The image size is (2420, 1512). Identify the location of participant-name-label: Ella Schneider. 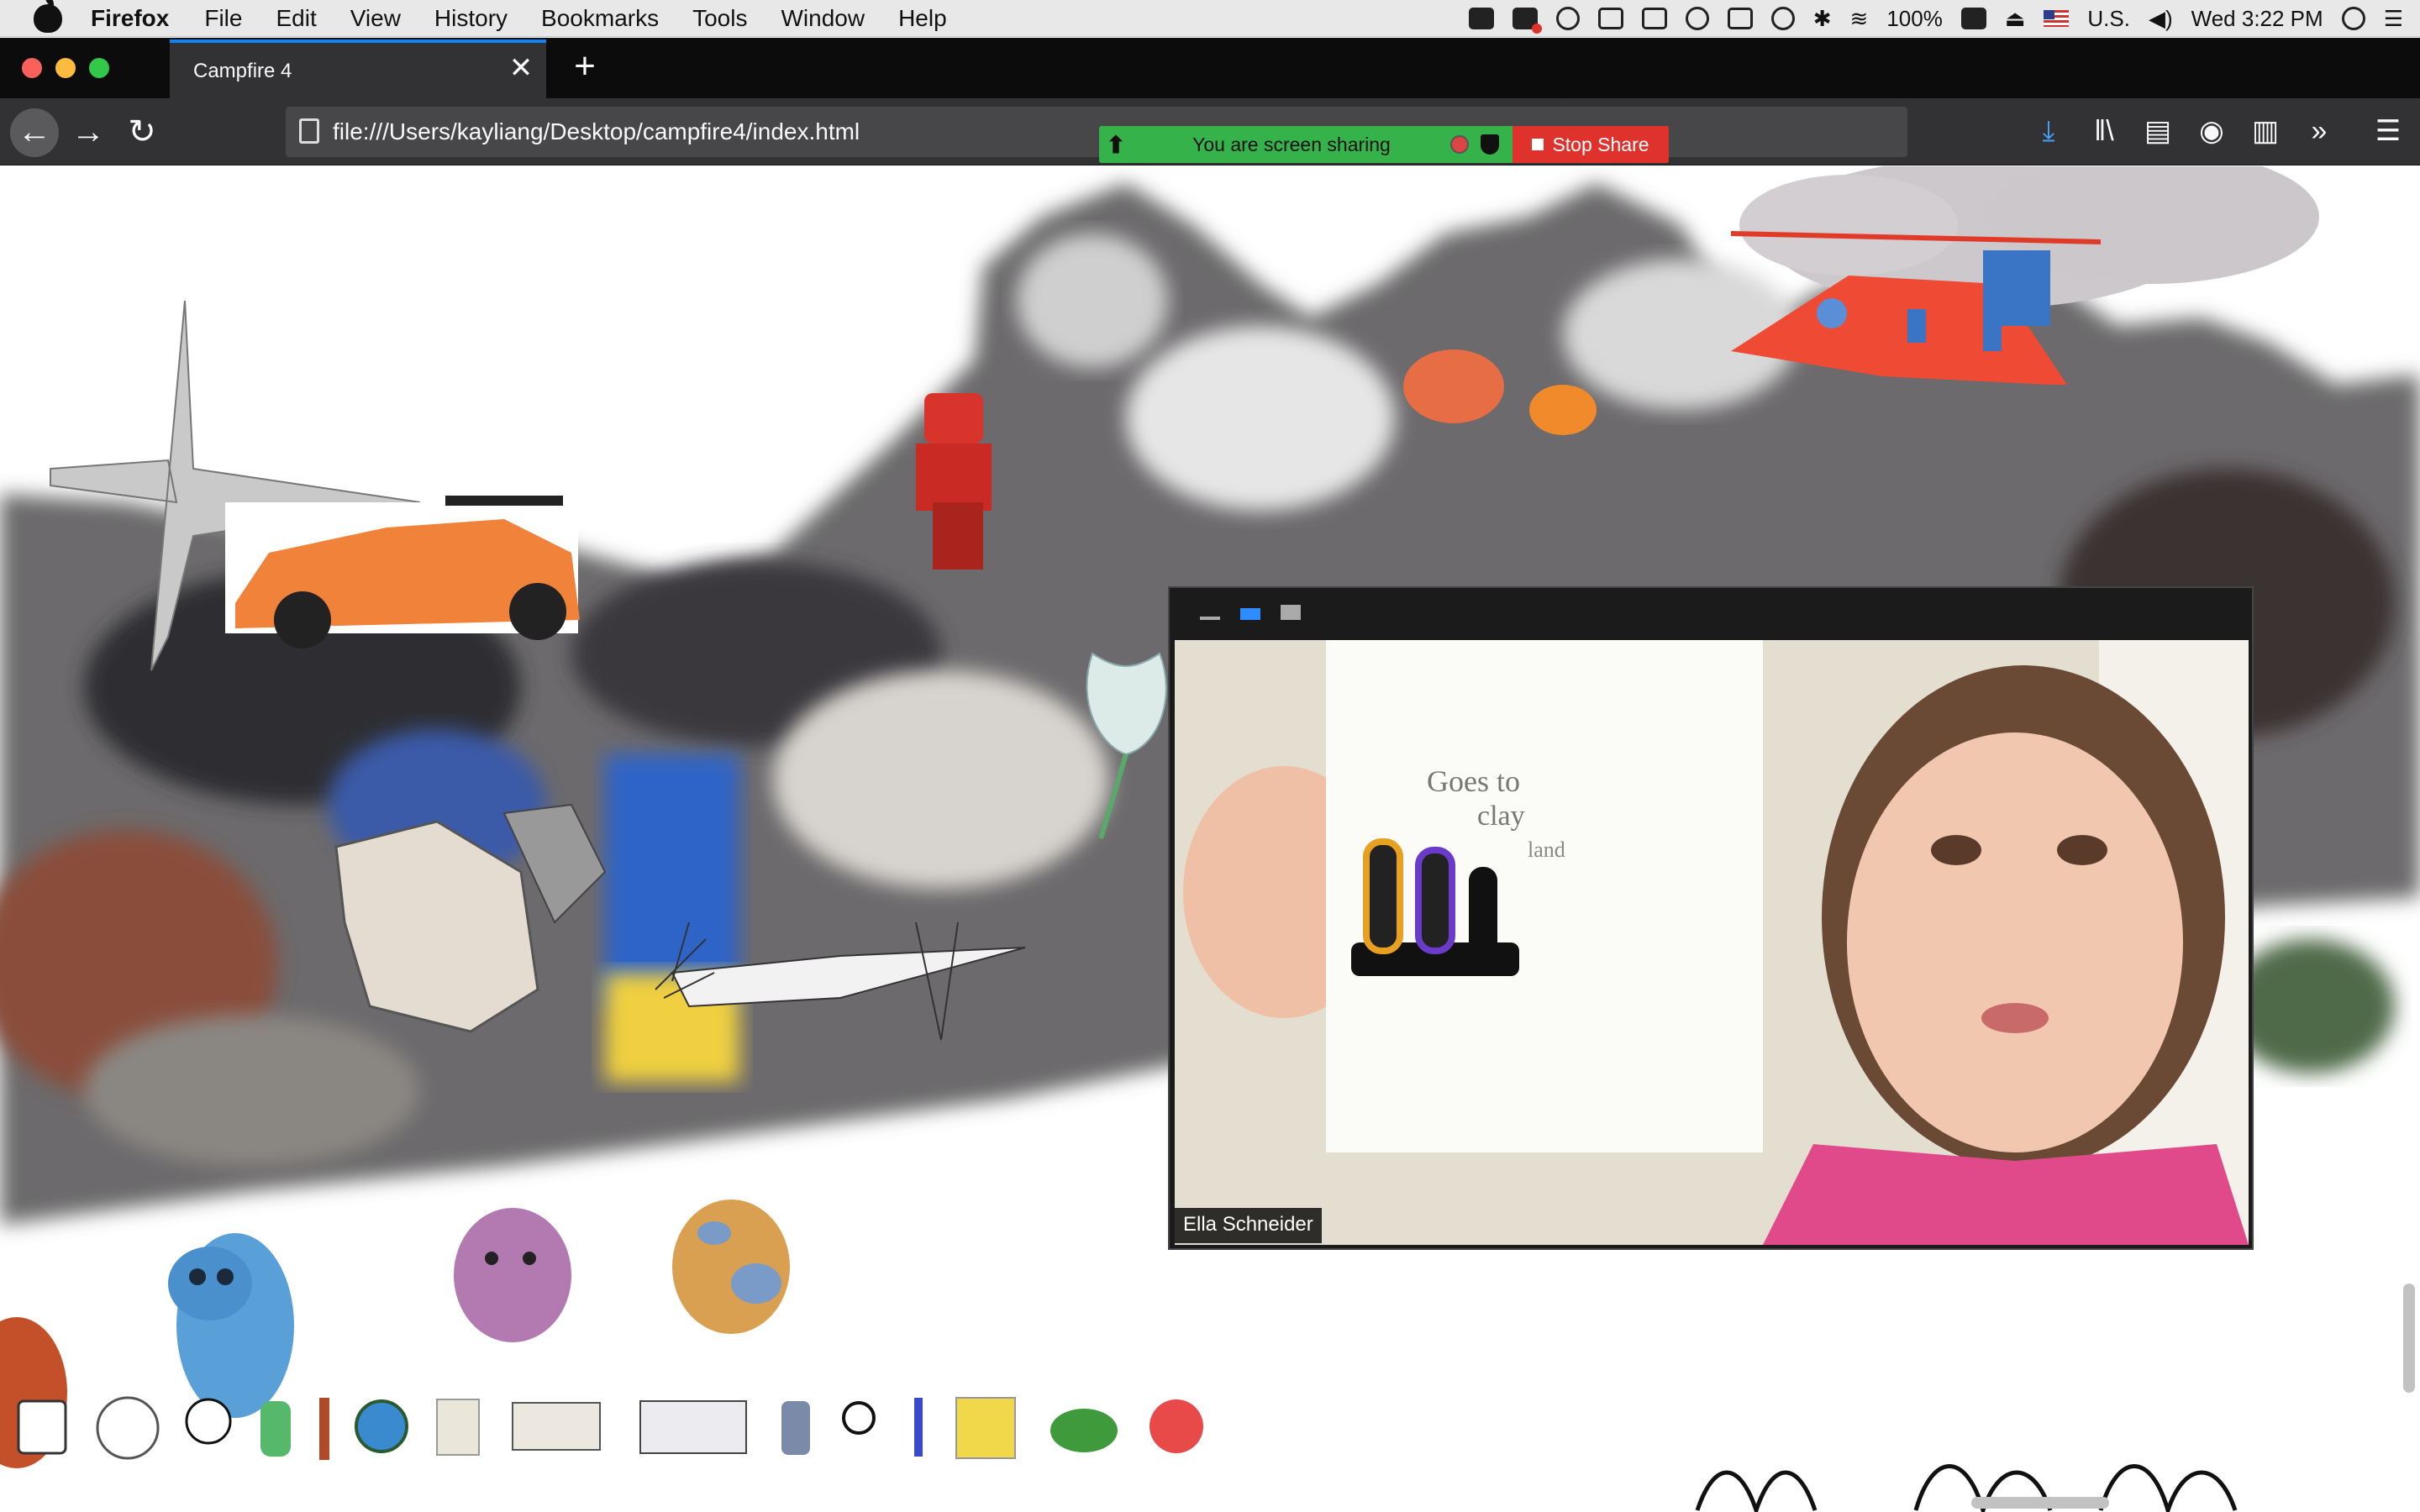
(1248, 1225).